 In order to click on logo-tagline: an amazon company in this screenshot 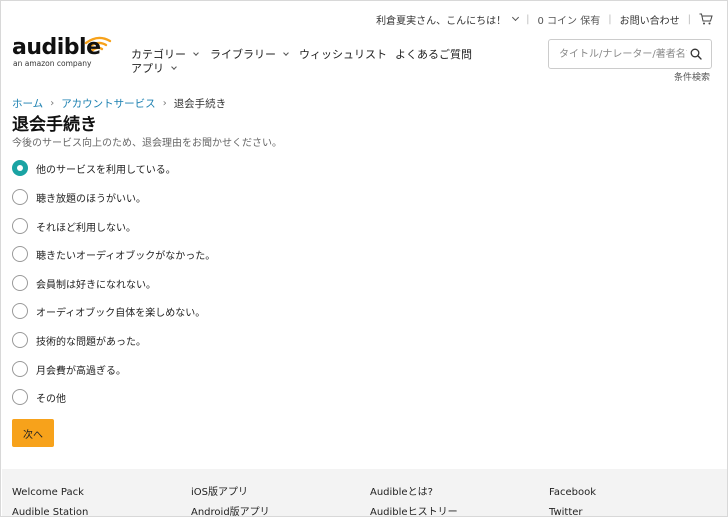, I will do `click(52, 63)`.